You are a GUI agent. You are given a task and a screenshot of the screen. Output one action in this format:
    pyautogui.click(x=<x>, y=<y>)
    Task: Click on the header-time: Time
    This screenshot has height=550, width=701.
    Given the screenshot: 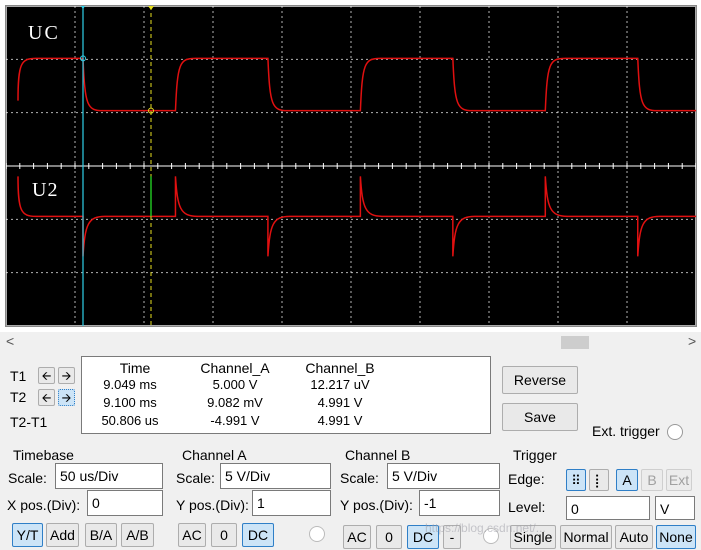 What is the action you would take?
    pyautogui.click(x=135, y=368)
    